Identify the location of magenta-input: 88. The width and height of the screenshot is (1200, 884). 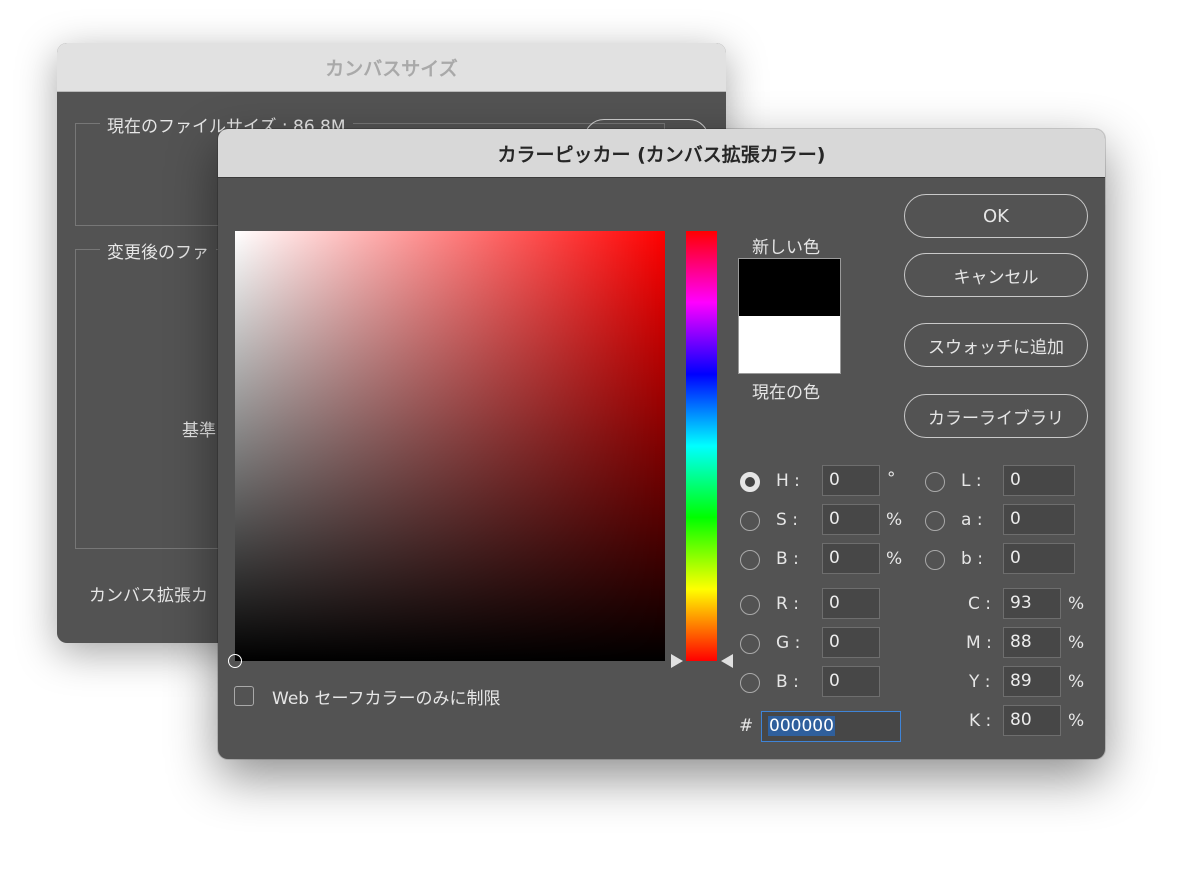
(1032, 642).